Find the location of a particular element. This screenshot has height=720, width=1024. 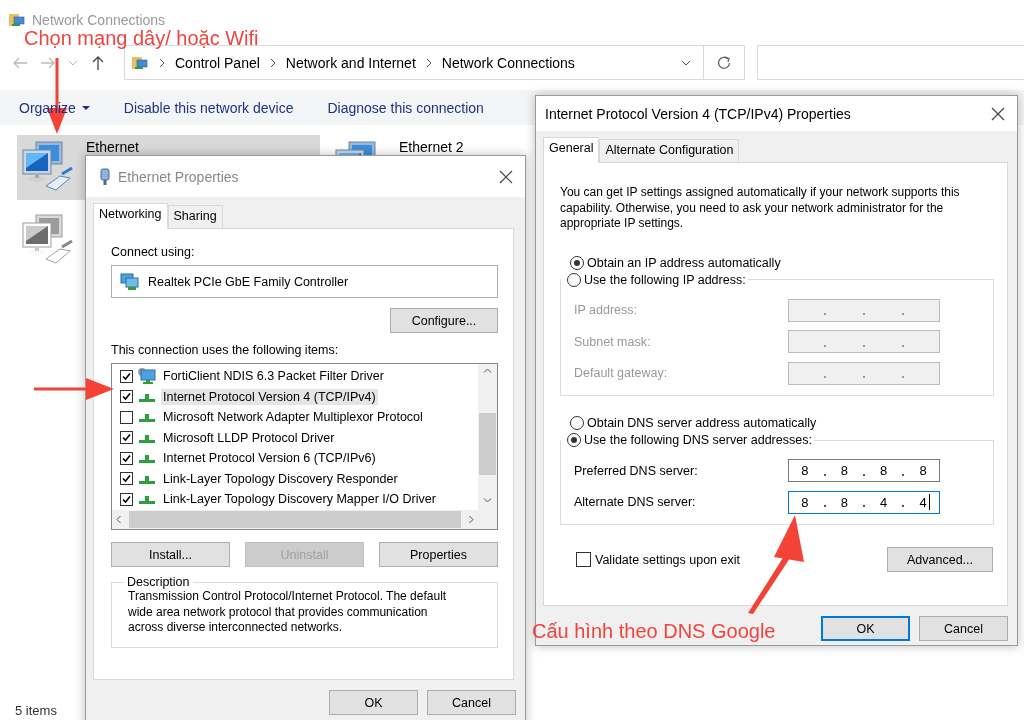

group-label: Description is located at coordinates (158, 582).